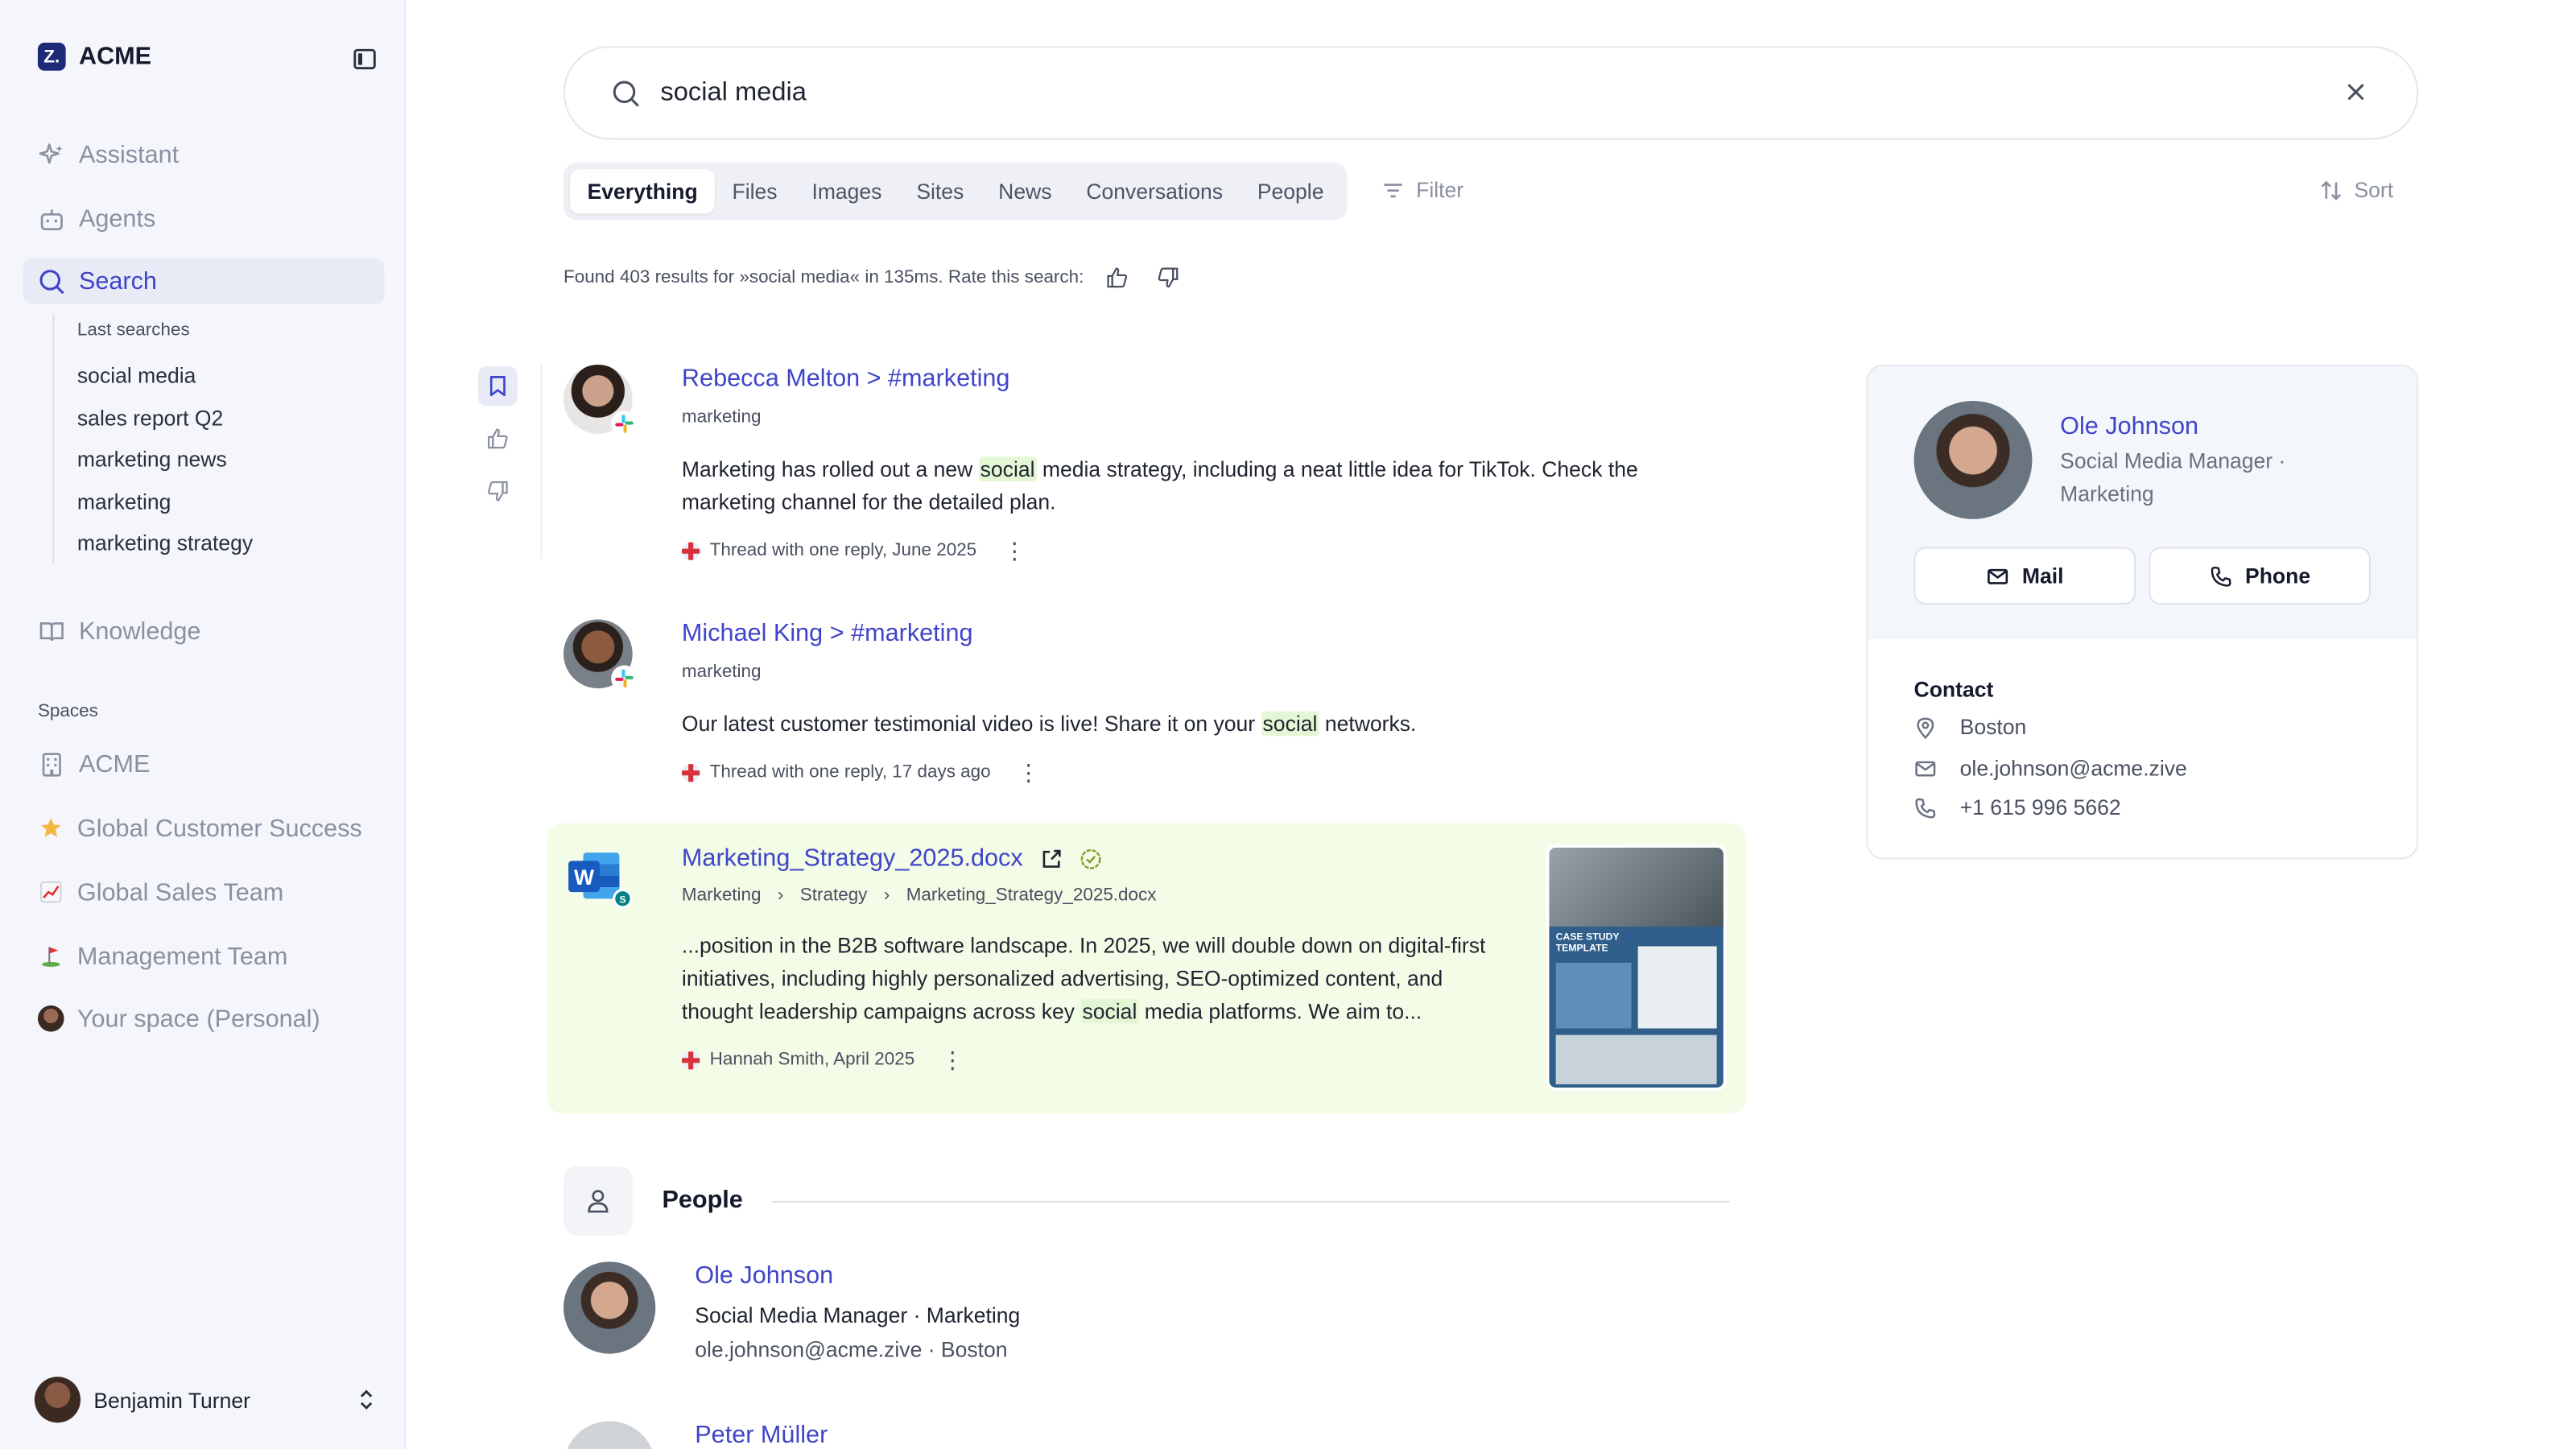  What do you see at coordinates (2024, 576) in the screenshot?
I see `mail-button: Mail` at bounding box center [2024, 576].